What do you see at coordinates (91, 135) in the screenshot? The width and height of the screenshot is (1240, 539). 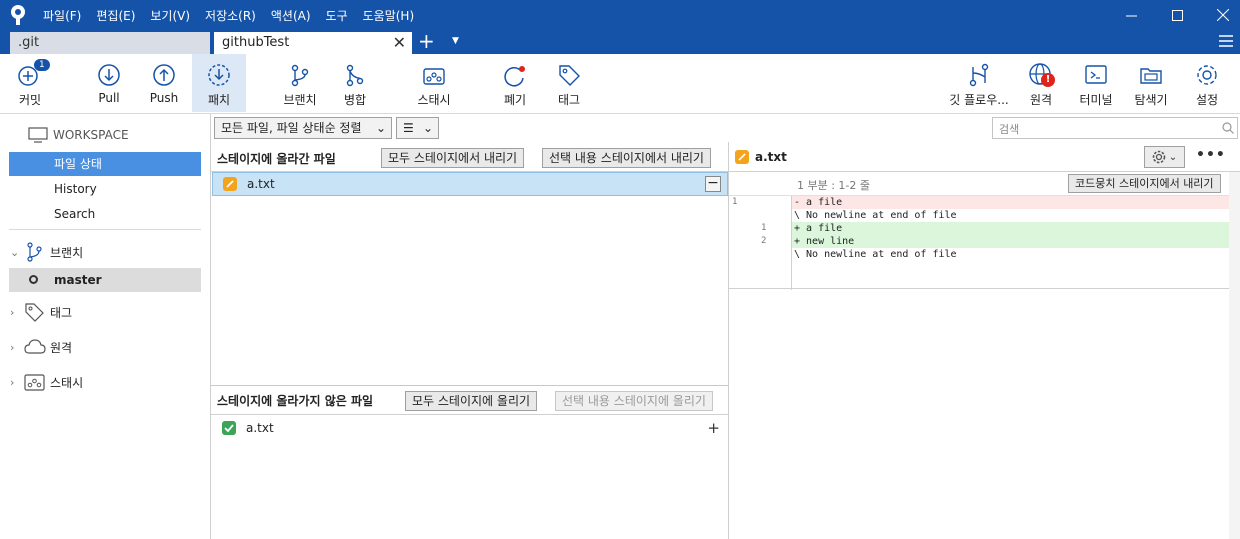 I see `workspace-label: WORKSPACE` at bounding box center [91, 135].